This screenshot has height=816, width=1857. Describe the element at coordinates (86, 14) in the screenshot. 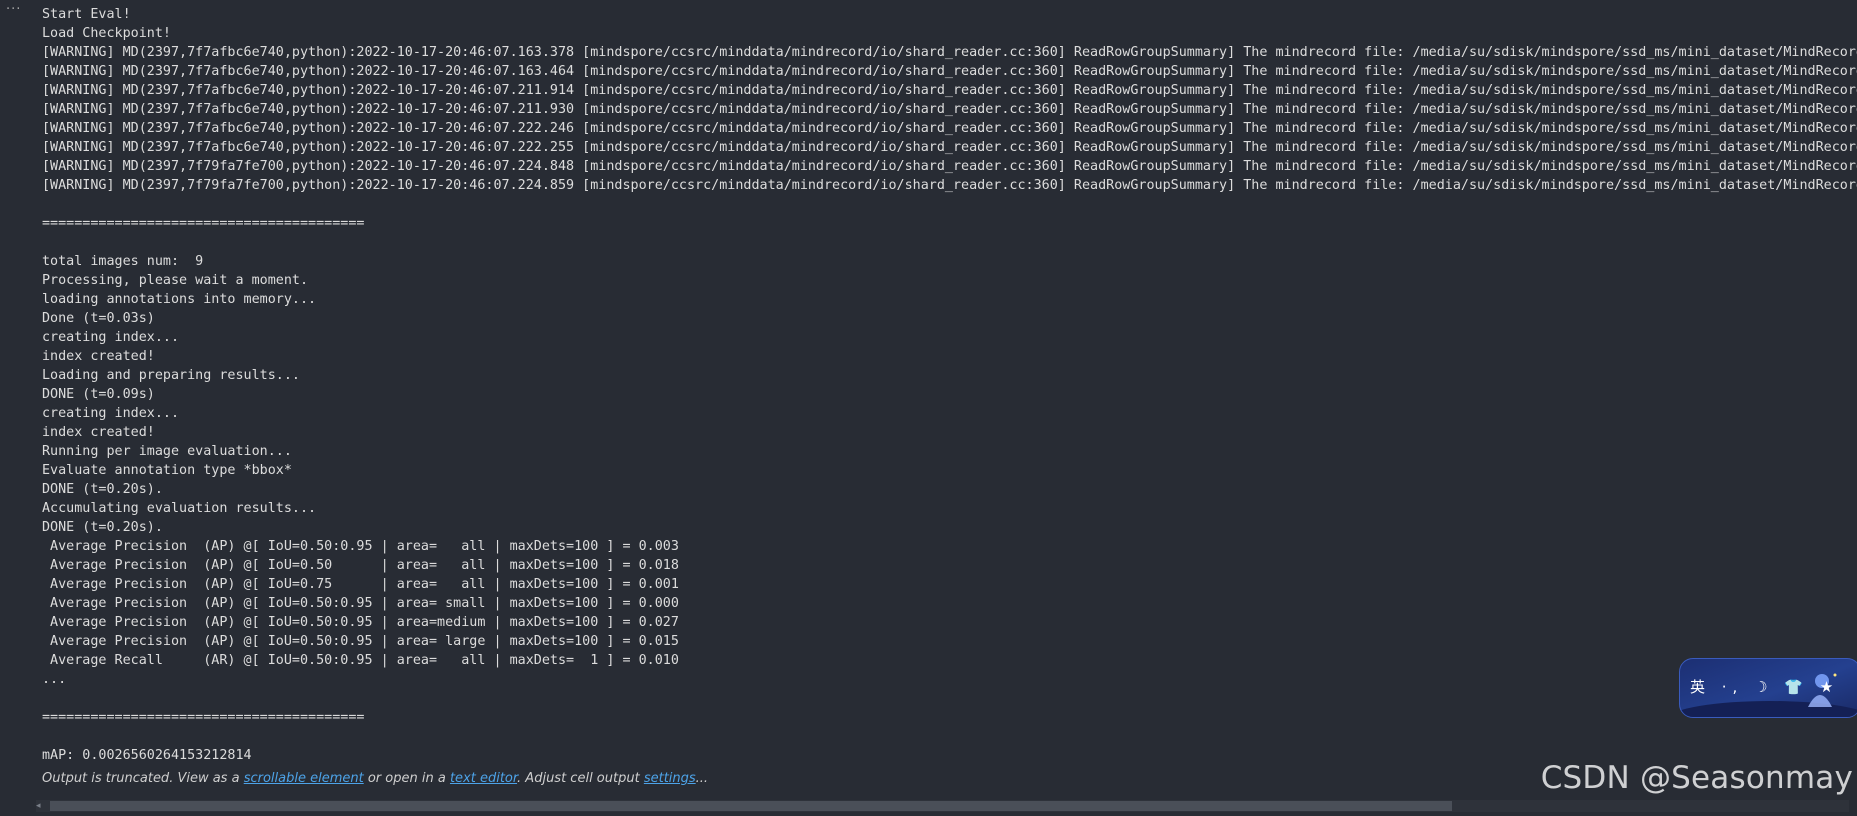

I see `output-line: Start Eval!` at that location.